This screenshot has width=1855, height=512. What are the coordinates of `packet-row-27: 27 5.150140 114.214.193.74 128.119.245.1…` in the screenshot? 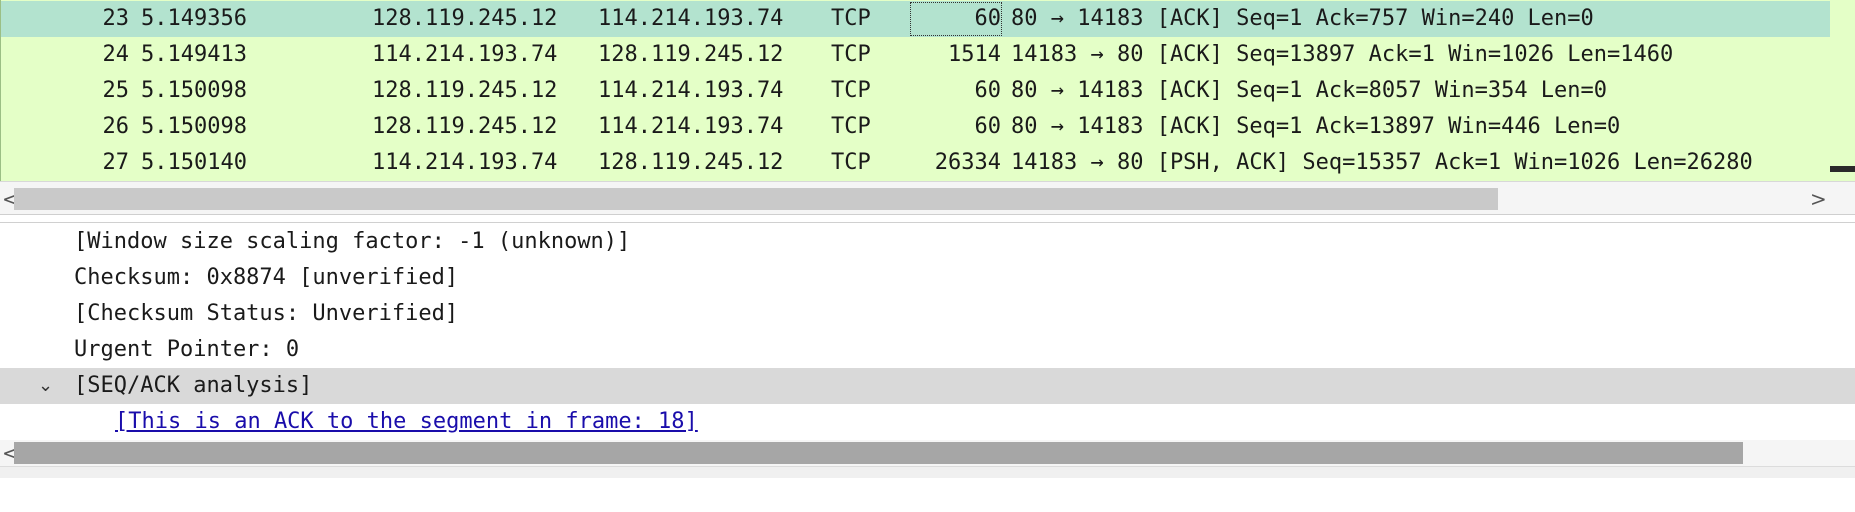 It's located at (915, 163).